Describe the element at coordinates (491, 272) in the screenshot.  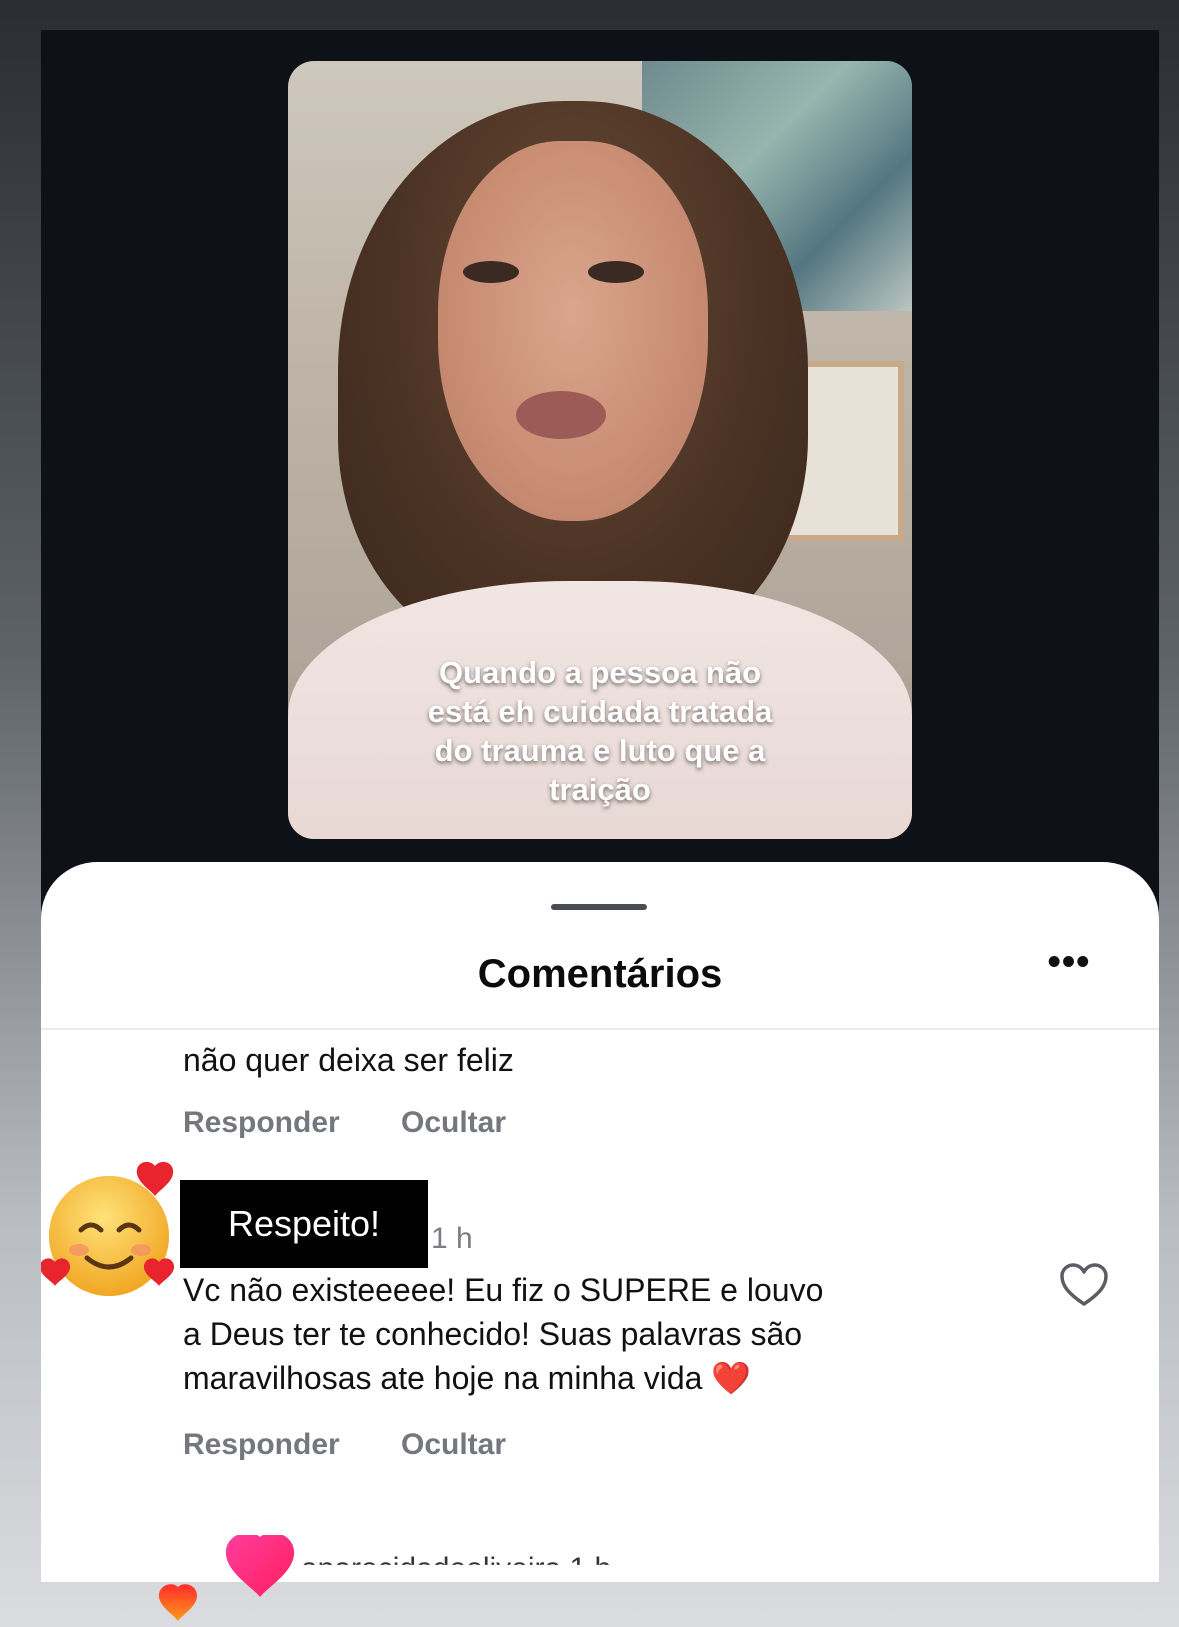
I see `person-eye-left` at that location.